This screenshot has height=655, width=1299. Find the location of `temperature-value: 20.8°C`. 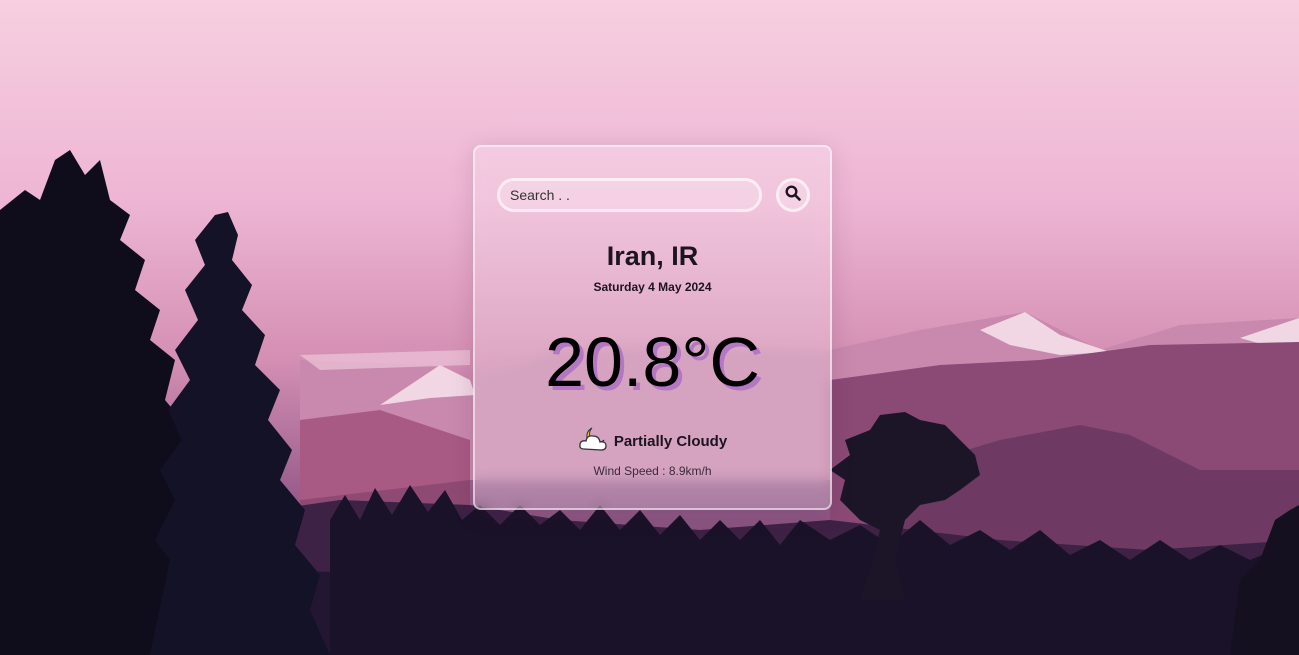

temperature-value: 20.8°C is located at coordinates (652, 362).